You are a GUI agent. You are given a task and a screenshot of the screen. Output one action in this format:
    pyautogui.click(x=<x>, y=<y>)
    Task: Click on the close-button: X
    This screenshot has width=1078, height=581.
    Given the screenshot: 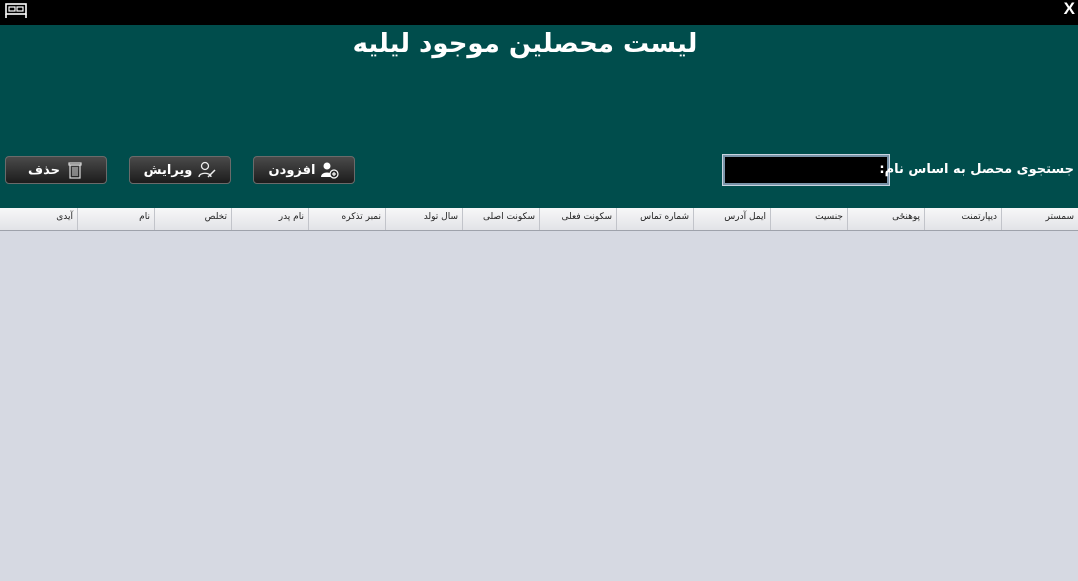 What is the action you would take?
    pyautogui.click(x=1069, y=8)
    